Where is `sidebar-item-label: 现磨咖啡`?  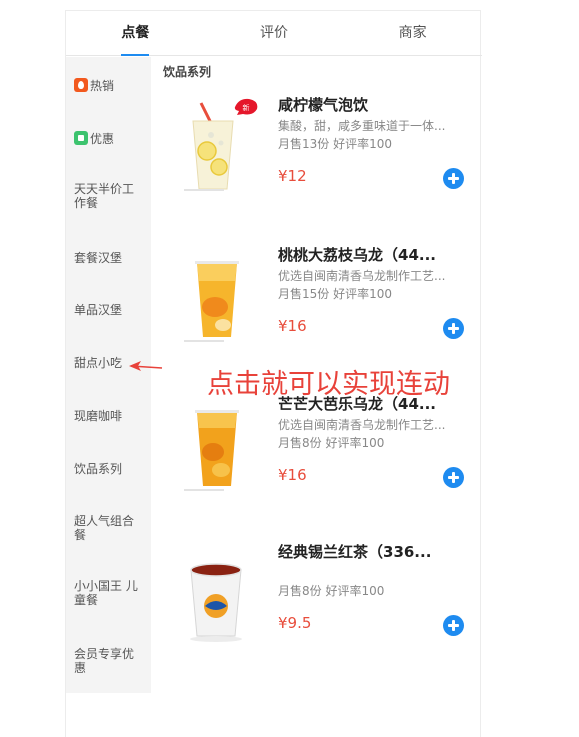 sidebar-item-label: 现磨咖啡 is located at coordinates (98, 416).